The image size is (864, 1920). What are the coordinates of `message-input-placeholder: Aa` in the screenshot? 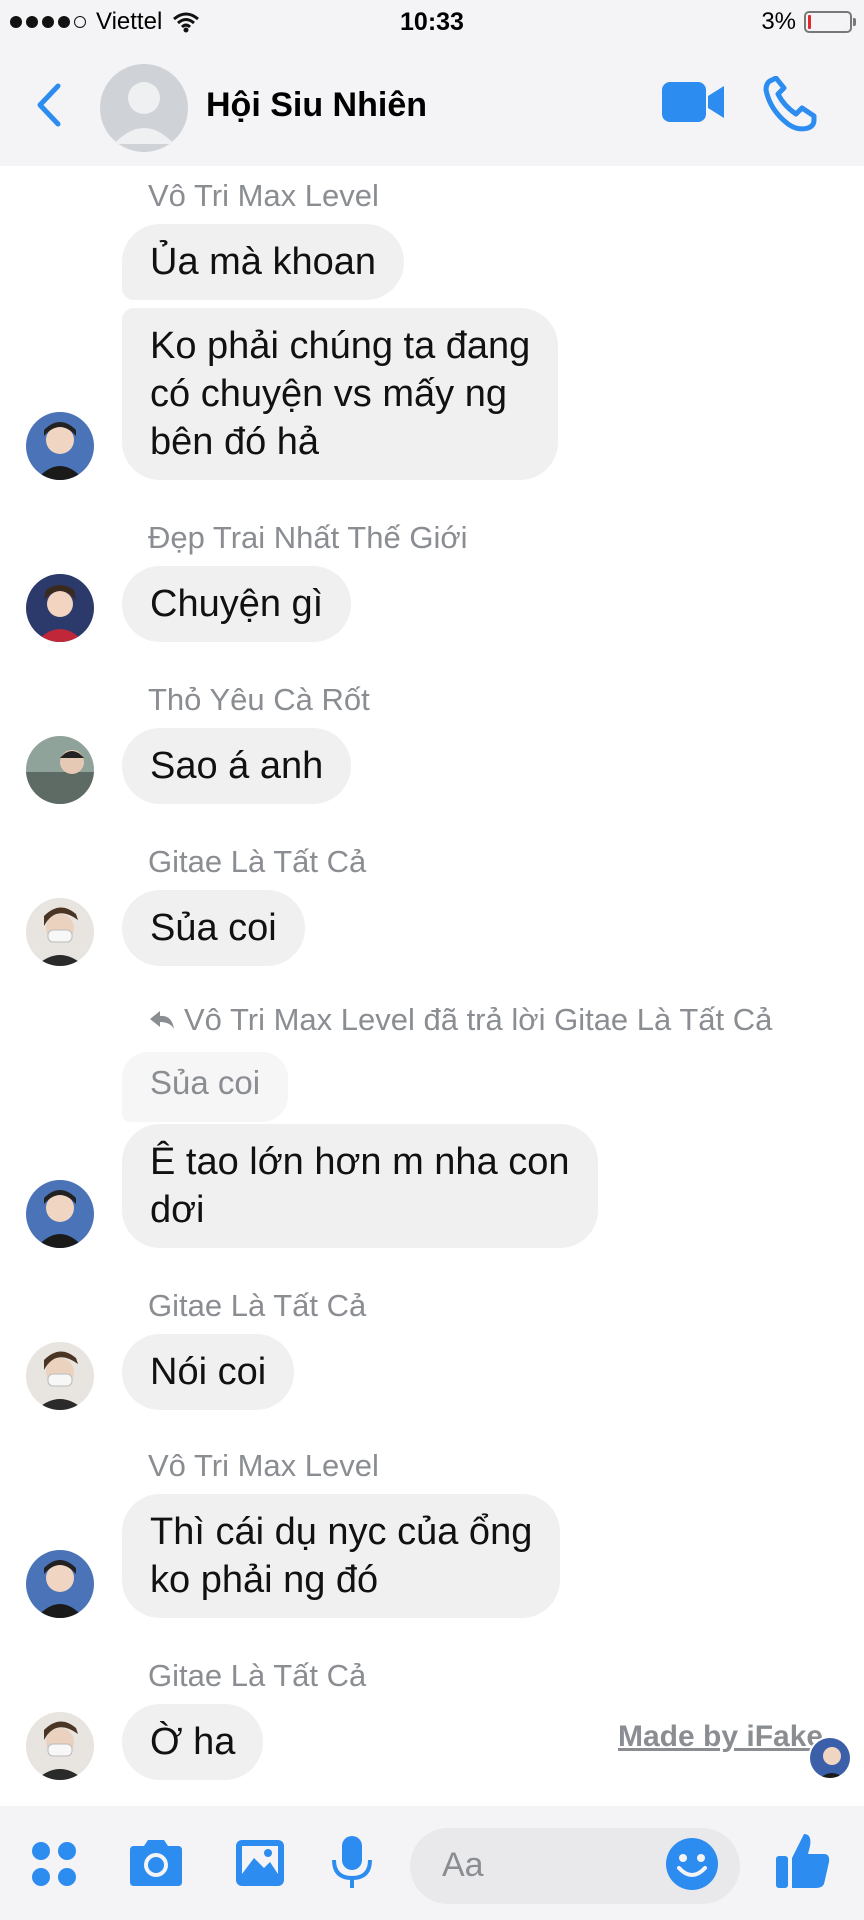 It's located at (463, 1865).